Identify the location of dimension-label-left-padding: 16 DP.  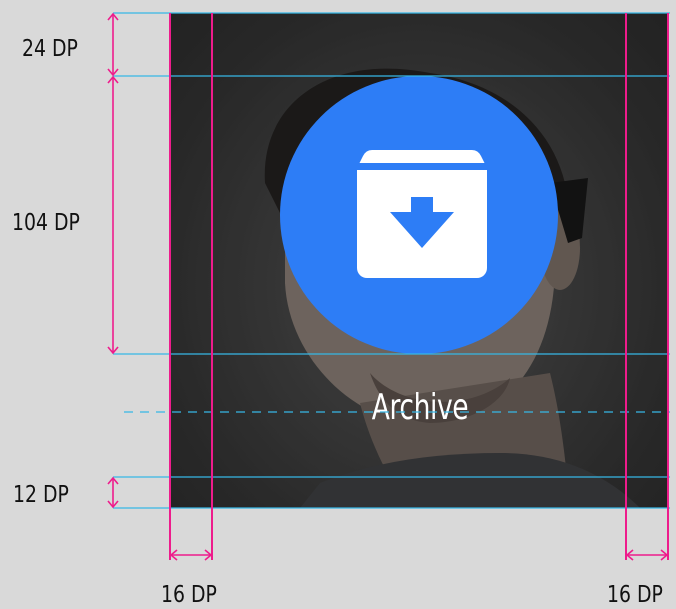
(189, 595).